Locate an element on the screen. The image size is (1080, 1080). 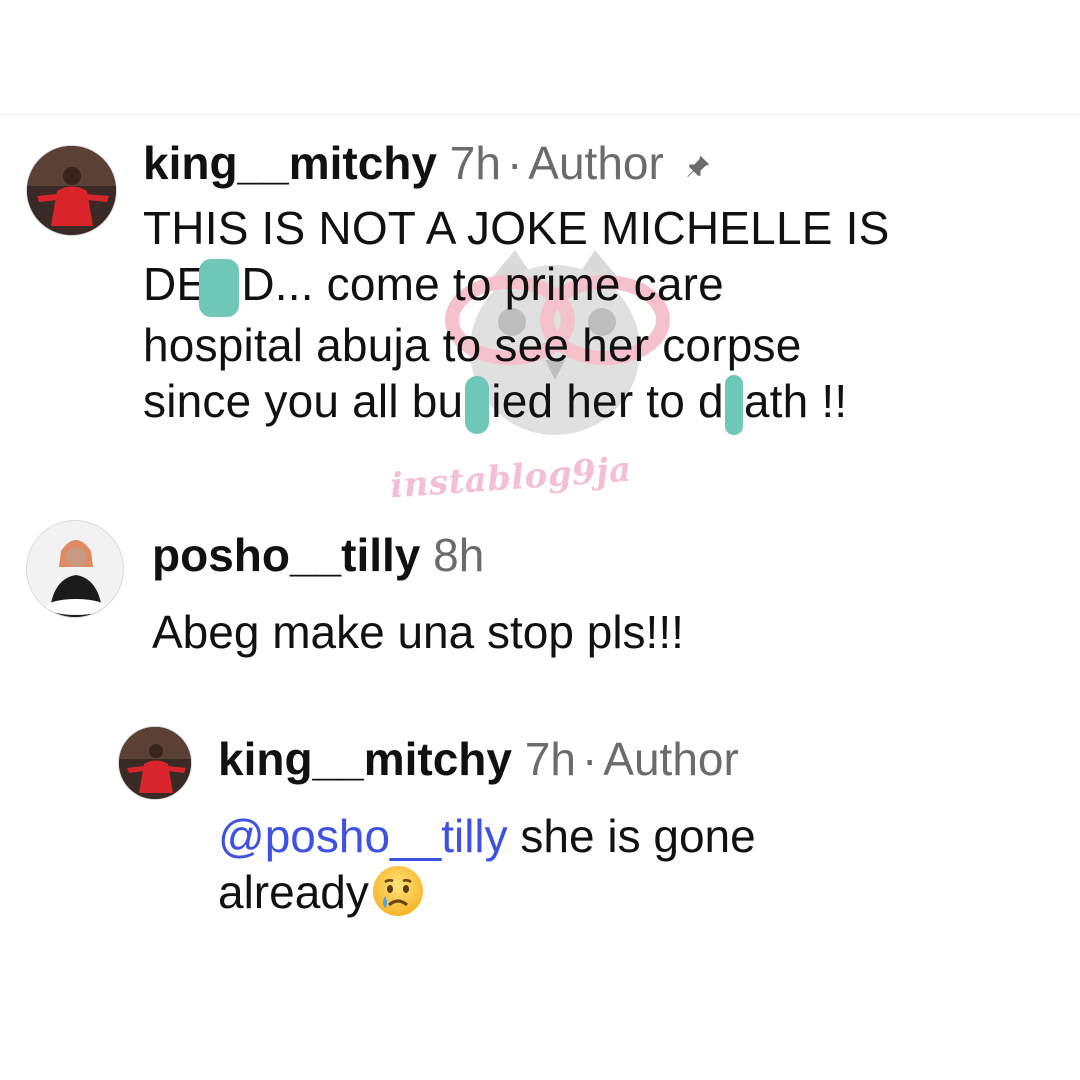
comment-text-line: THIS IS NOT A JOKE MICHELLE IS is located at coordinates (516, 228).